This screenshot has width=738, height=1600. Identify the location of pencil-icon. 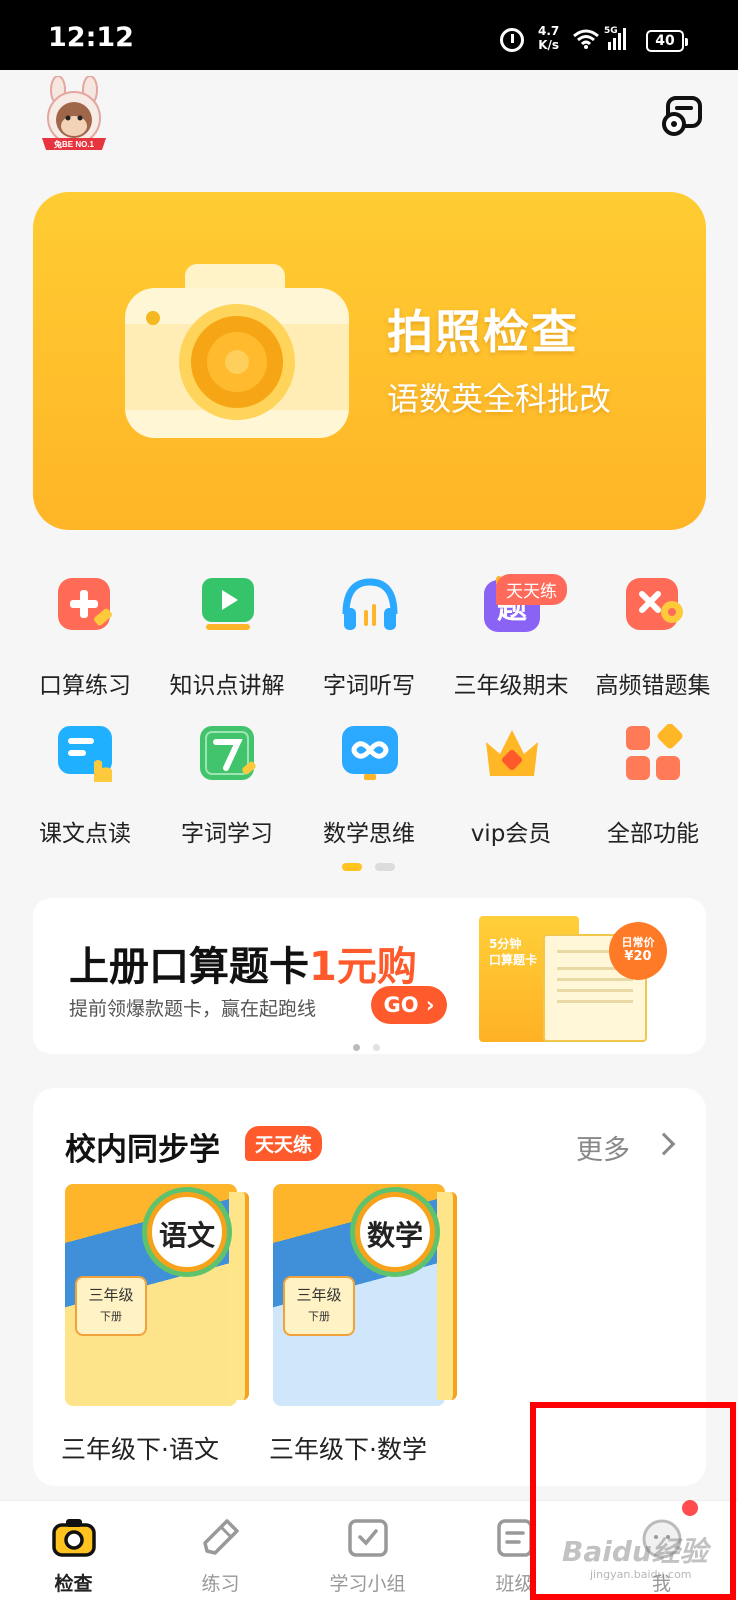
(221, 1537).